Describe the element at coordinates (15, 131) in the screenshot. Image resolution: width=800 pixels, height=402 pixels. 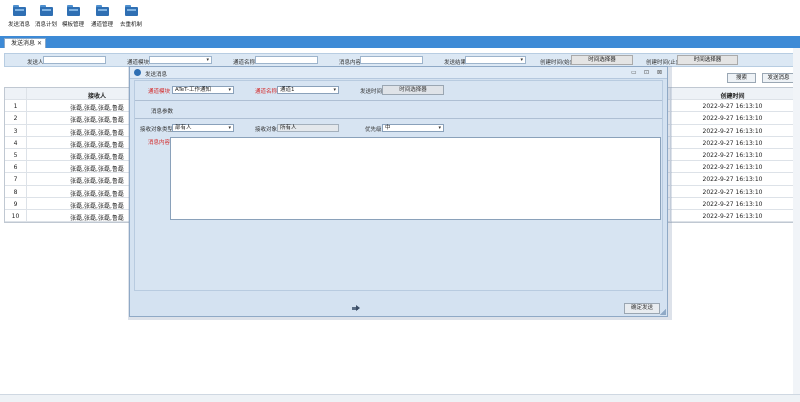
I see `row-index: 3` at that location.